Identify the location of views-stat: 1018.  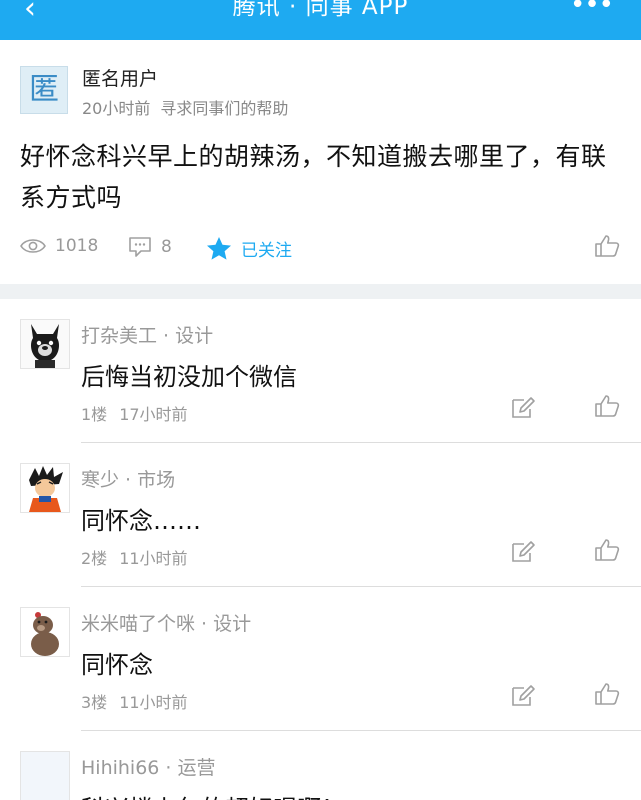
(59, 246).